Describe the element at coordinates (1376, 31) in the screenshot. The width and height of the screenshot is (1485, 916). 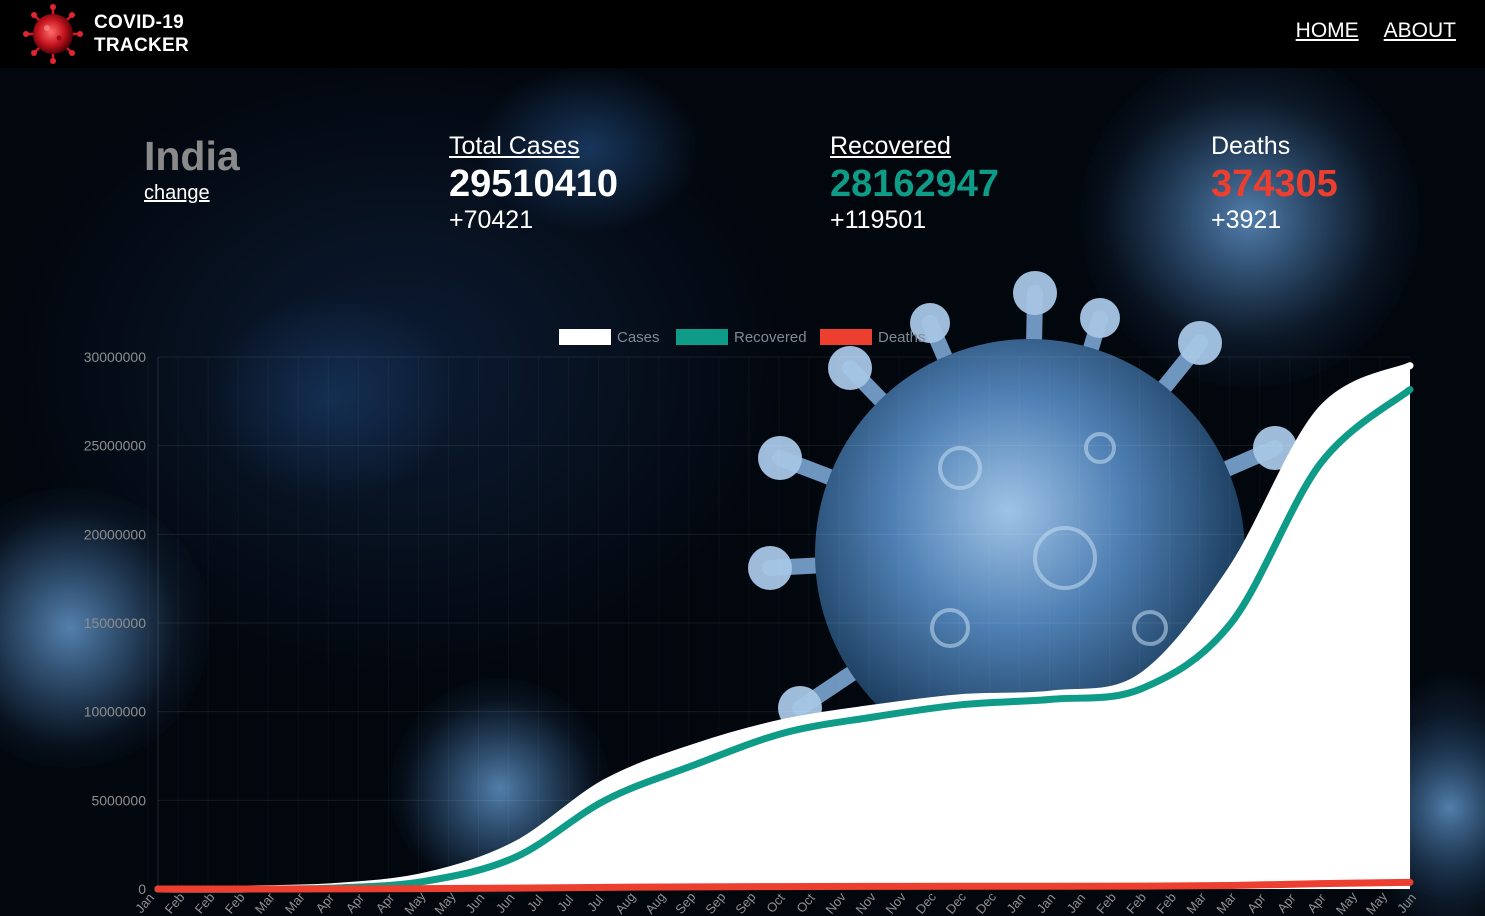
I see `nav-links: HOME ABOUT` at that location.